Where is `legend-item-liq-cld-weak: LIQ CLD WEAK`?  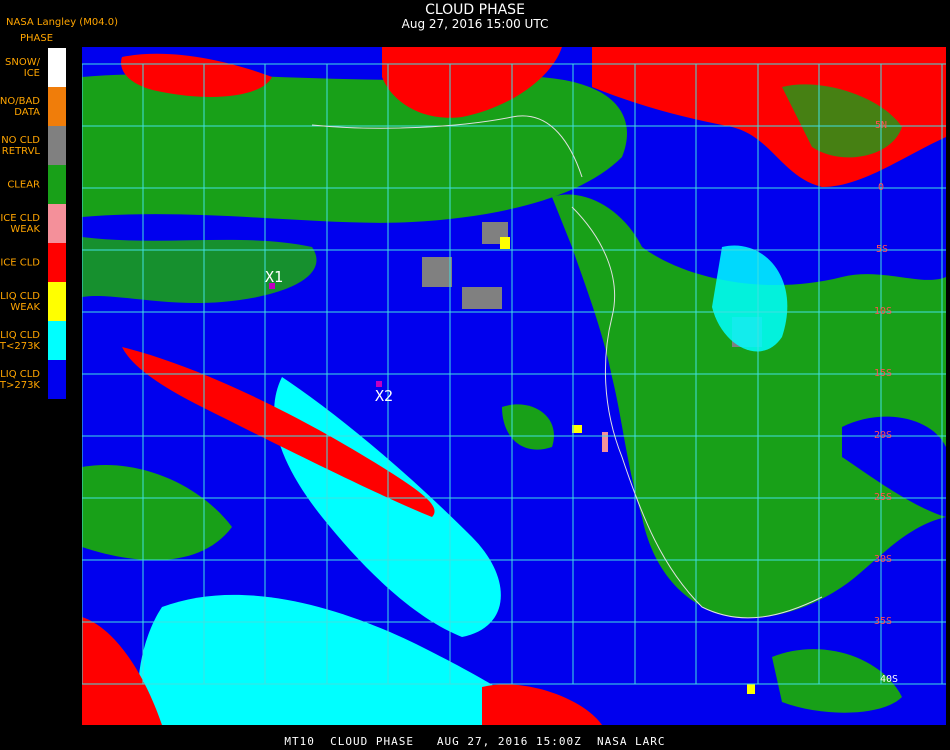
legend-item-liq-cld-weak: LIQ CLD WEAK is located at coordinates (33, 301).